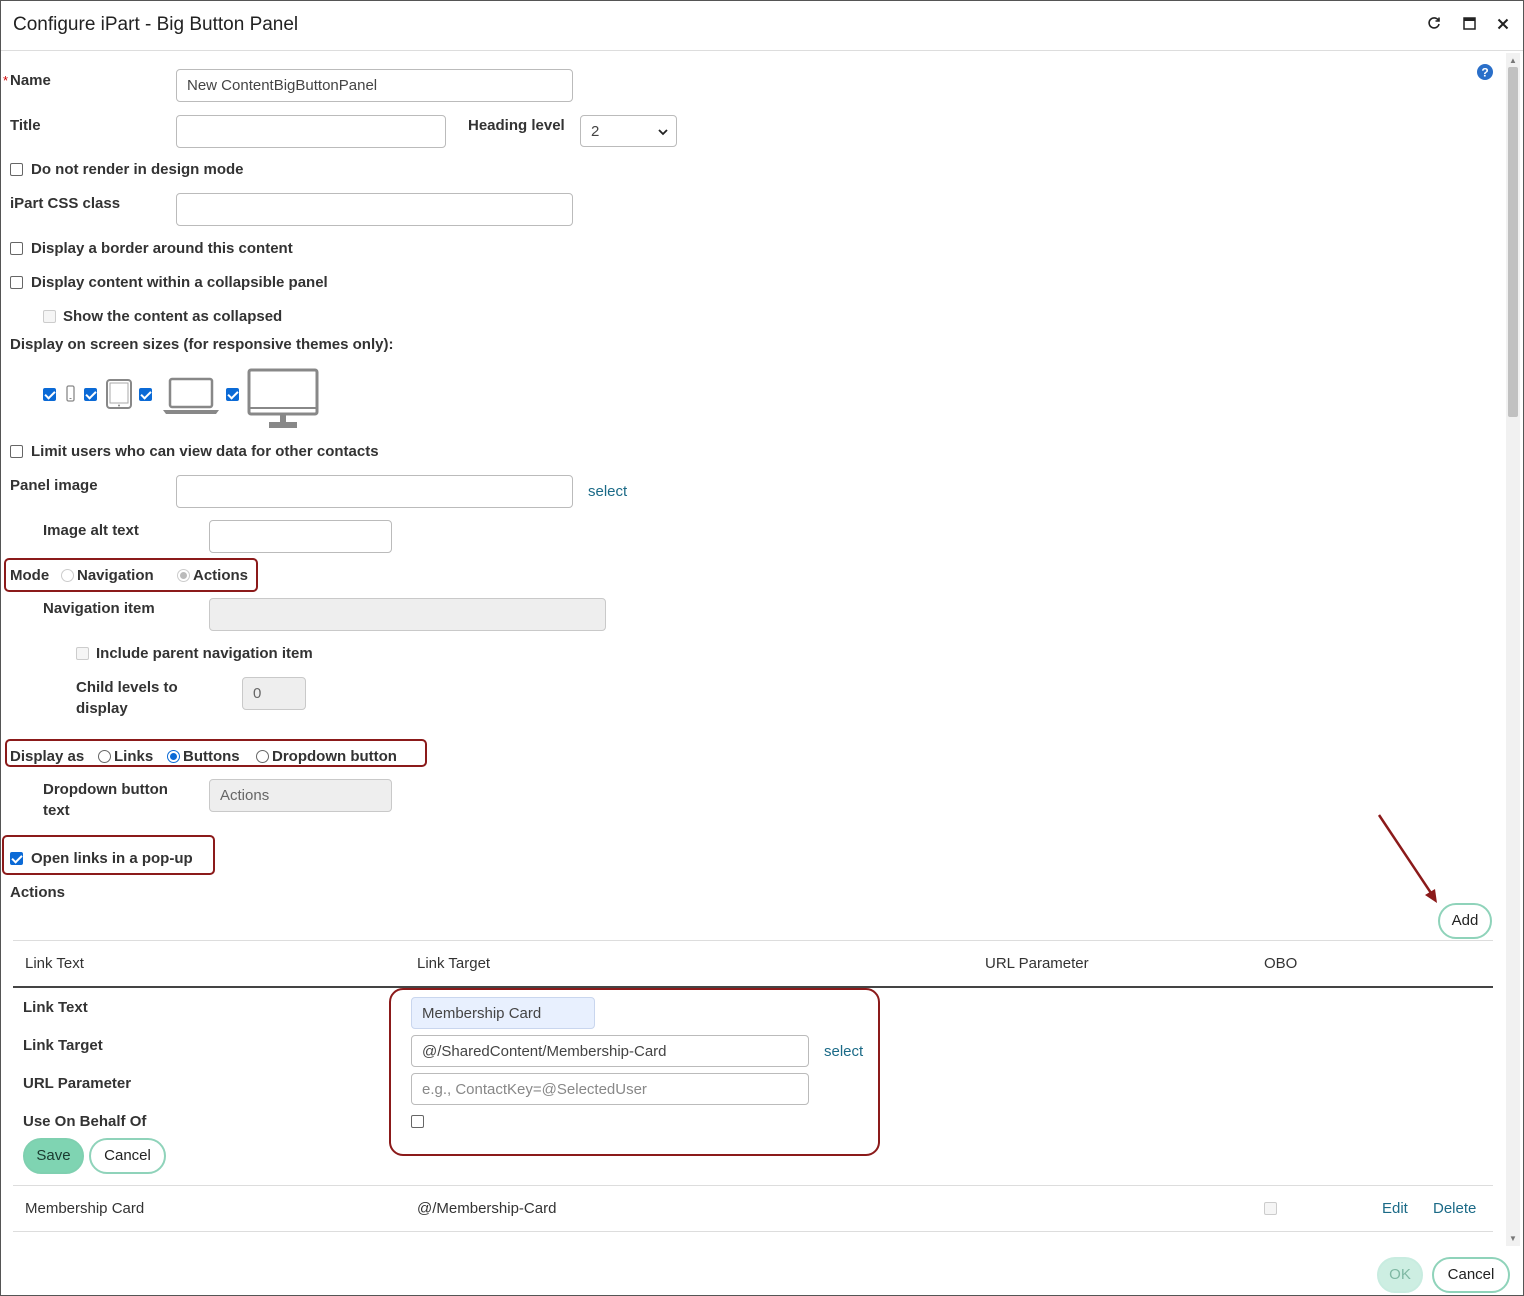 The width and height of the screenshot is (1524, 1296). Describe the element at coordinates (56, 810) in the screenshot. I see `dropdown-text-label-line2: text` at that location.